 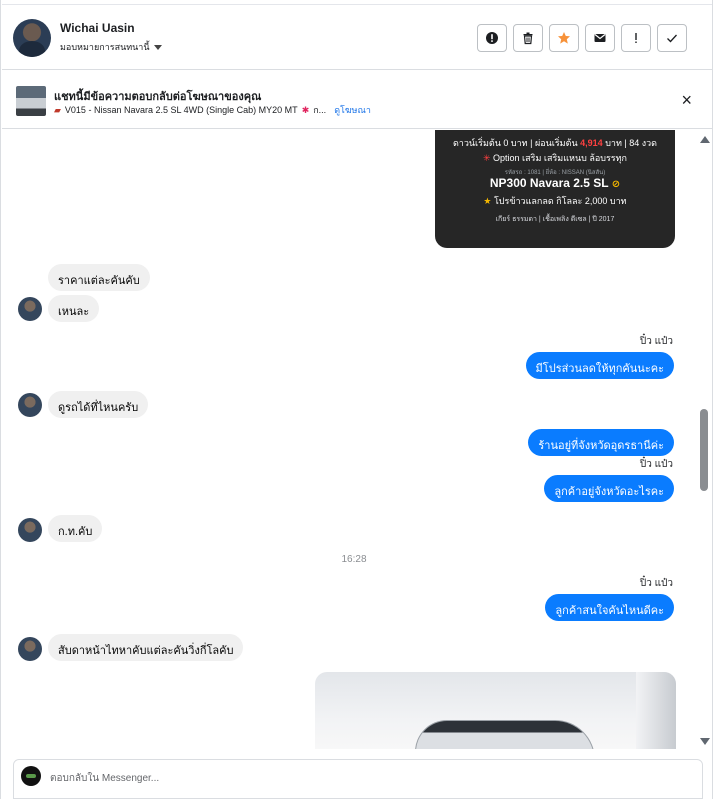 What do you see at coordinates (357, 37) in the screenshot?
I see `conversation-header: Wichai Uasin มอบหมายการสนทนานี้` at bounding box center [357, 37].